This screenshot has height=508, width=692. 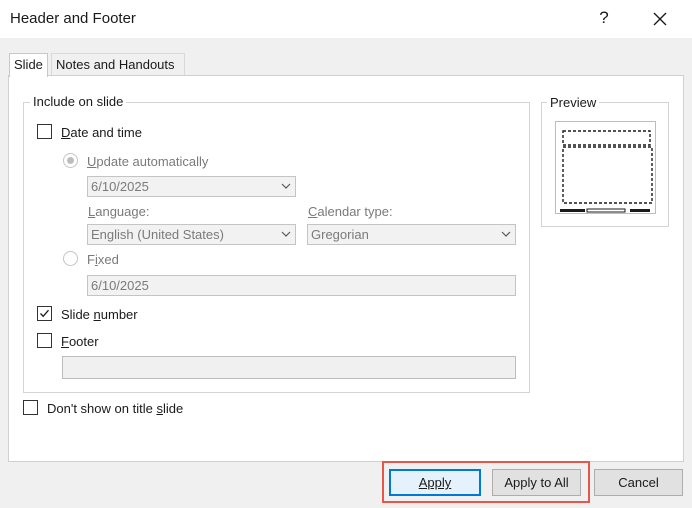 I want to click on tab-slide: Slide, so click(x=28, y=65).